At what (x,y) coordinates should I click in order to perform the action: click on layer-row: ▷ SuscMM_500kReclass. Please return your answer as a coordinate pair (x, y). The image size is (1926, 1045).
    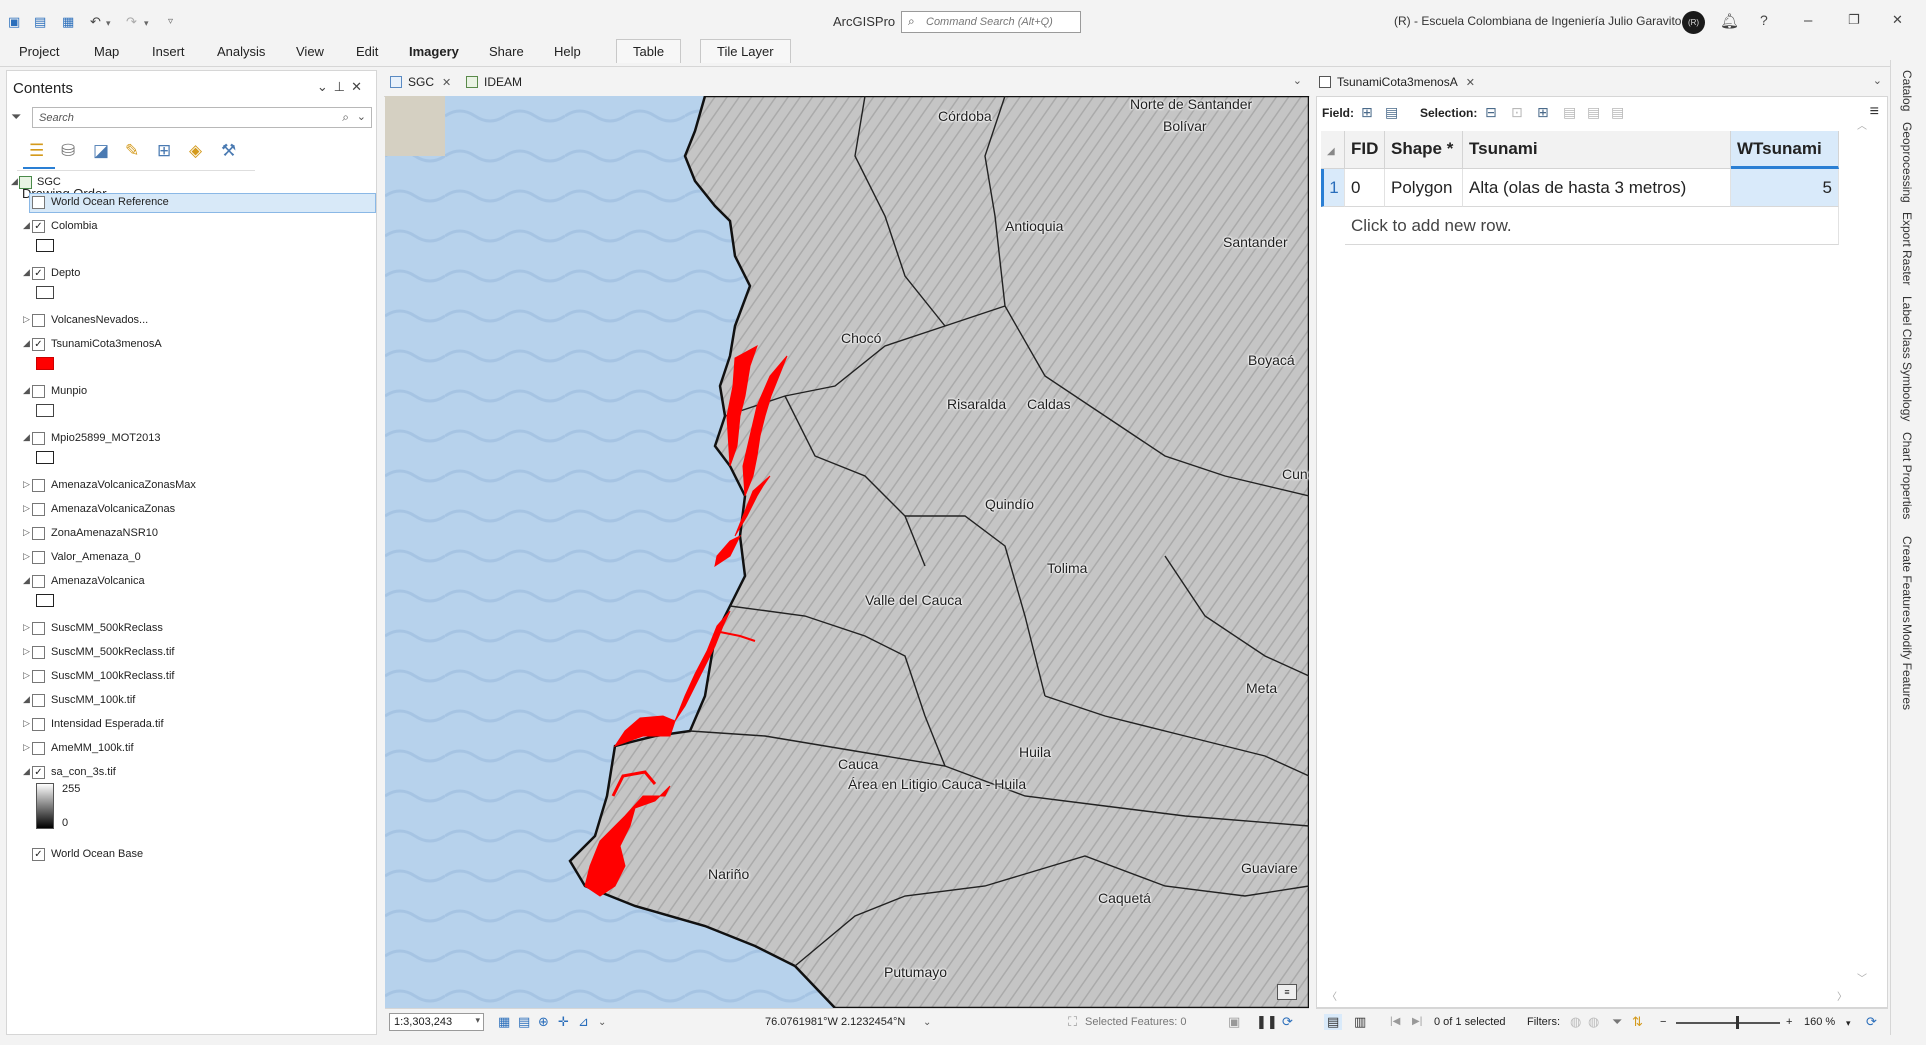
    Looking at the image, I should click on (191, 629).